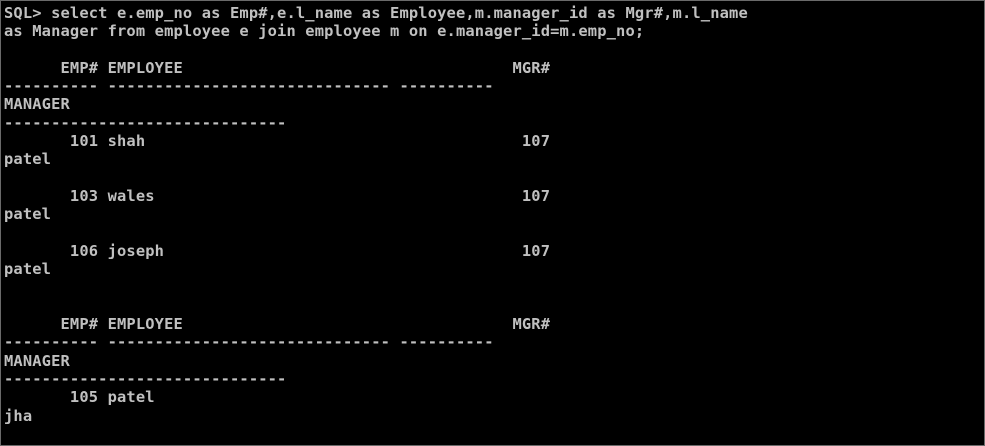 Image resolution: width=985 pixels, height=446 pixels. I want to click on result-row-103-manager: patel, so click(28, 214).